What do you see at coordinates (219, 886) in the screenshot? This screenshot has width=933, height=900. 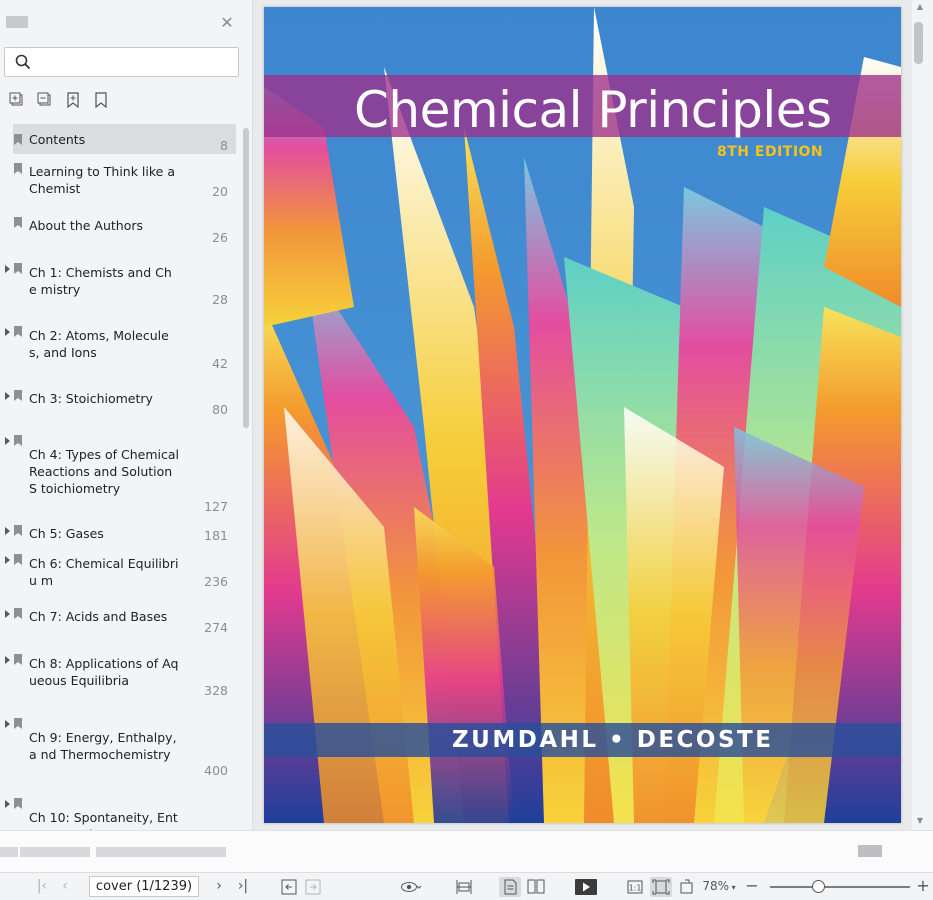 I see `next-page-icon: ›` at bounding box center [219, 886].